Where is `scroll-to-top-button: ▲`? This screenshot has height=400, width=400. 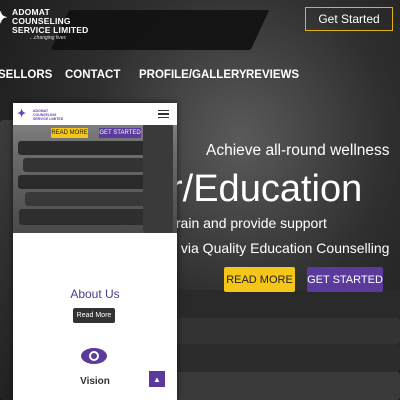
scroll-to-top-button: ▲ is located at coordinates (157, 379).